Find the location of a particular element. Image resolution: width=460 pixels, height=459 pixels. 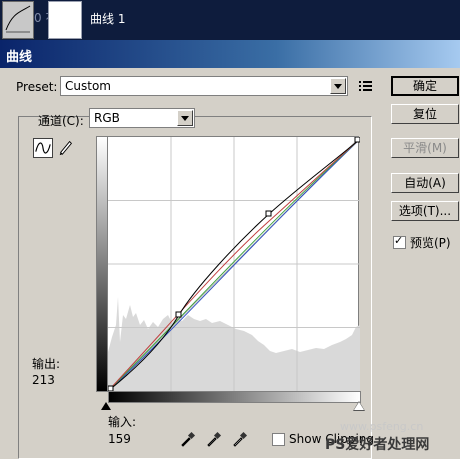

channel-select: RGB is located at coordinates (142, 118).